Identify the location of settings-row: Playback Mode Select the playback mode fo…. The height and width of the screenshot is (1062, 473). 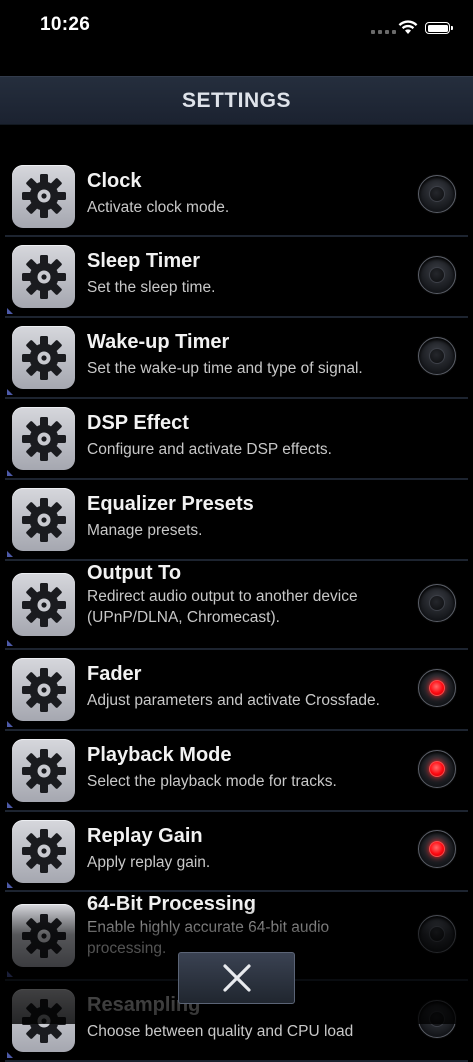
(236, 771).